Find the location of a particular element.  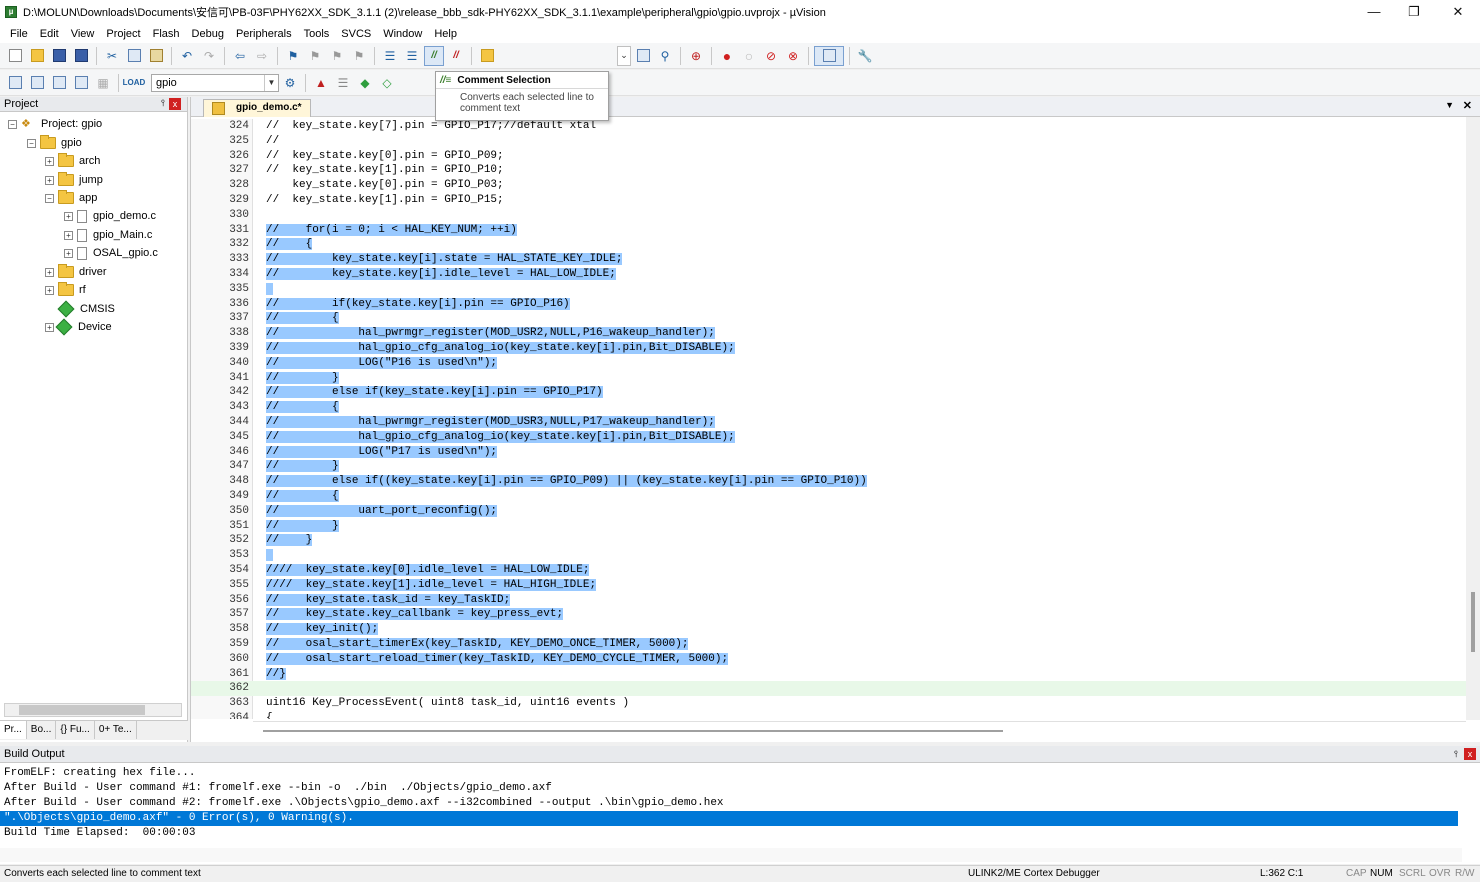

prev-bookmark-icon: ⚑ is located at coordinates (315, 56).